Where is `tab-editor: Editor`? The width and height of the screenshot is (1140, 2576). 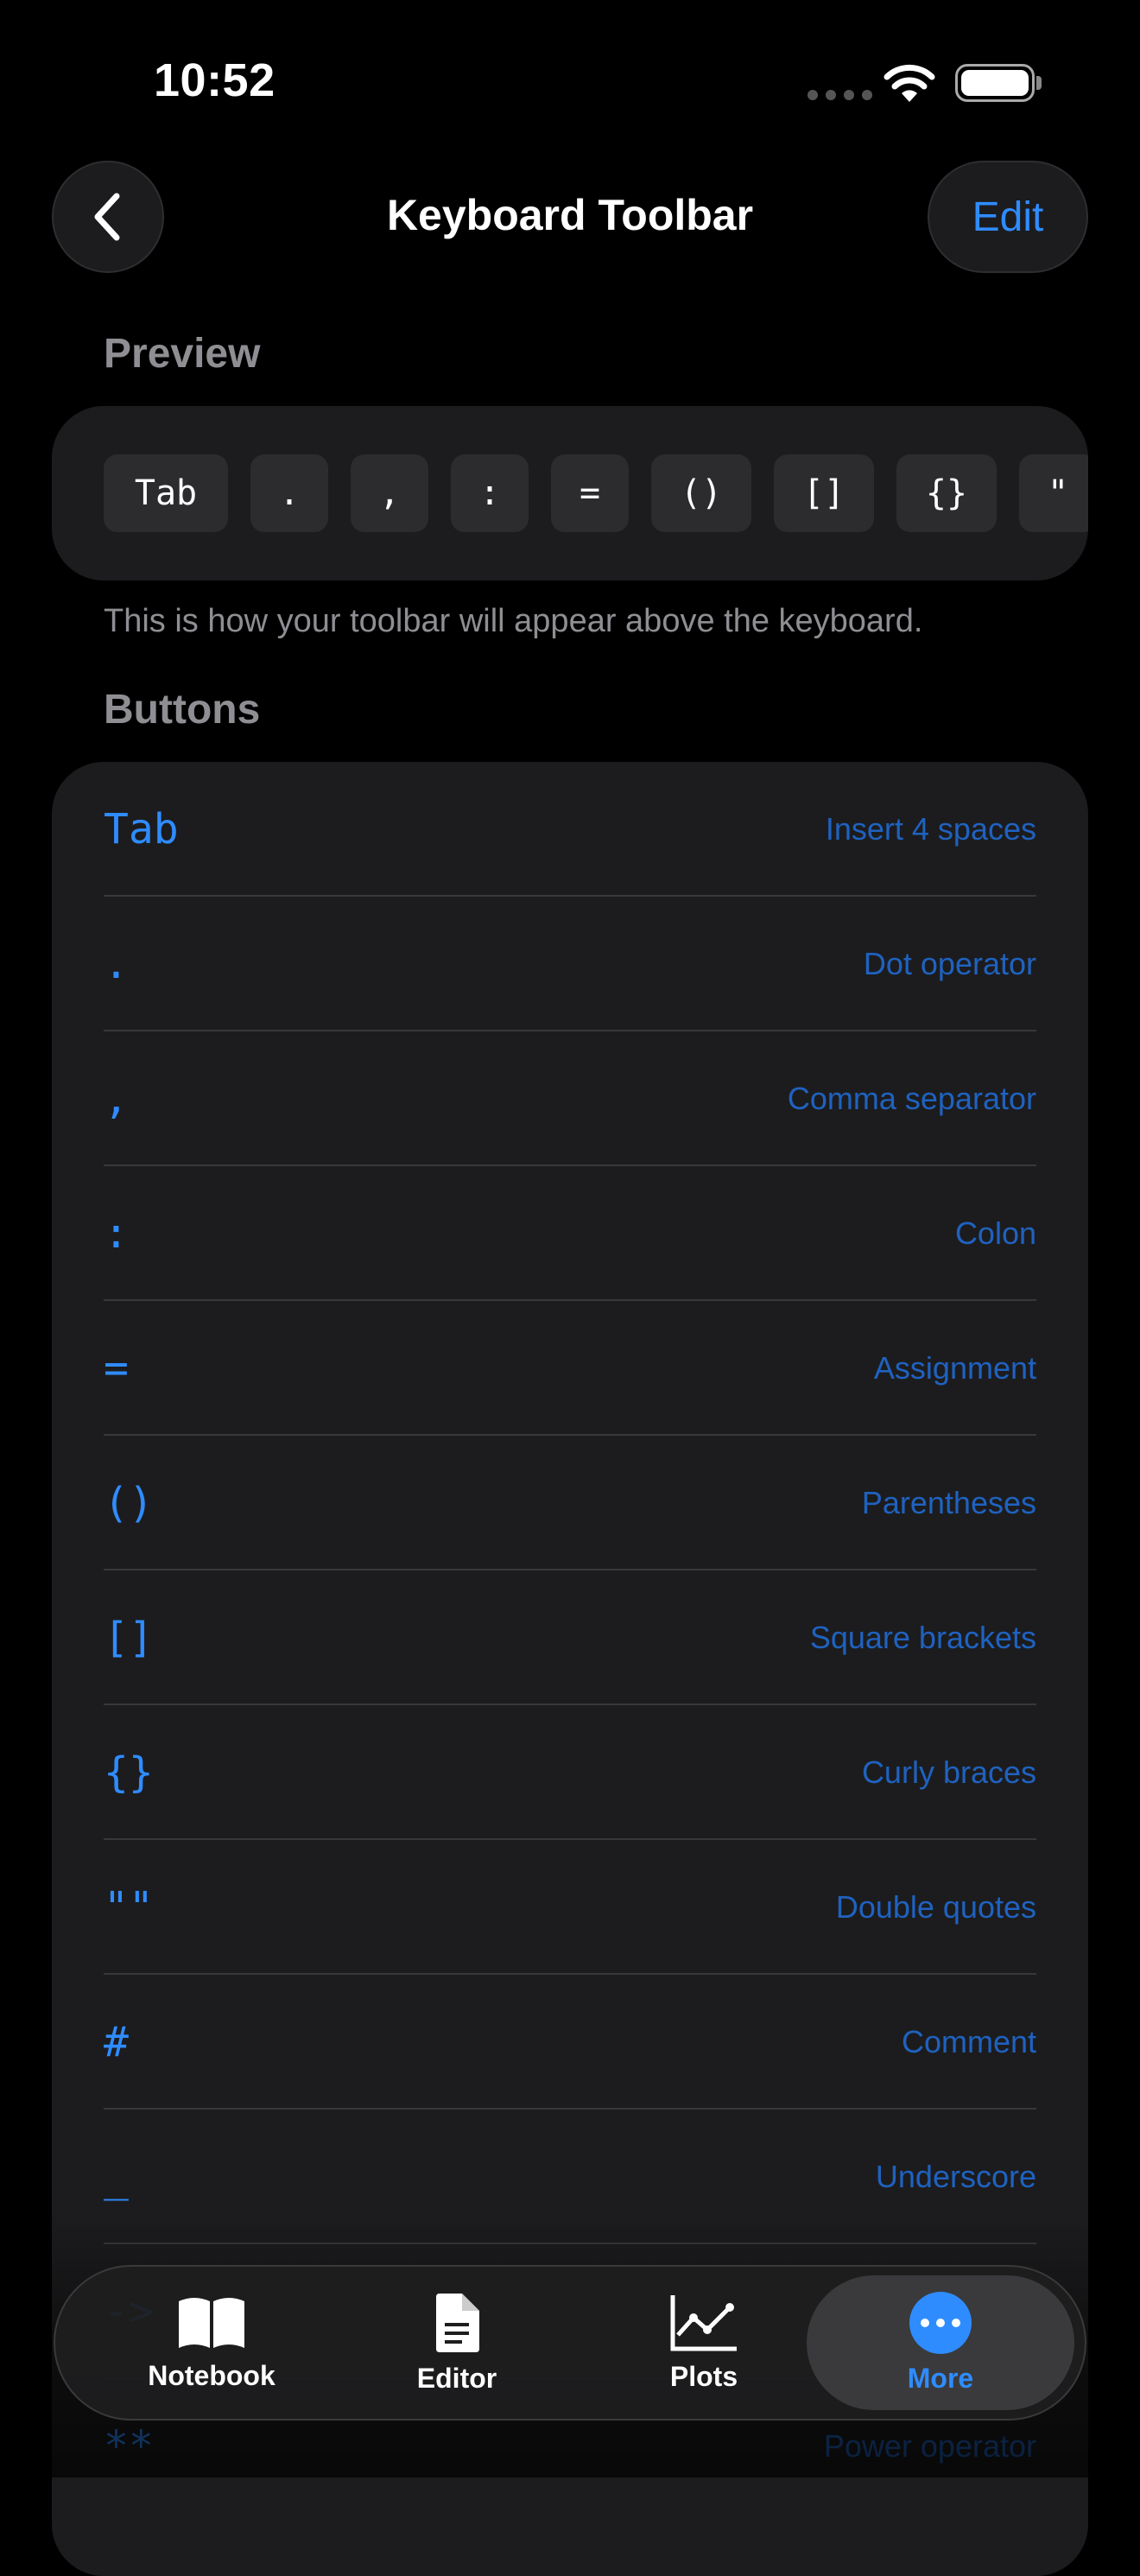
tab-editor: Editor is located at coordinates (456, 2343).